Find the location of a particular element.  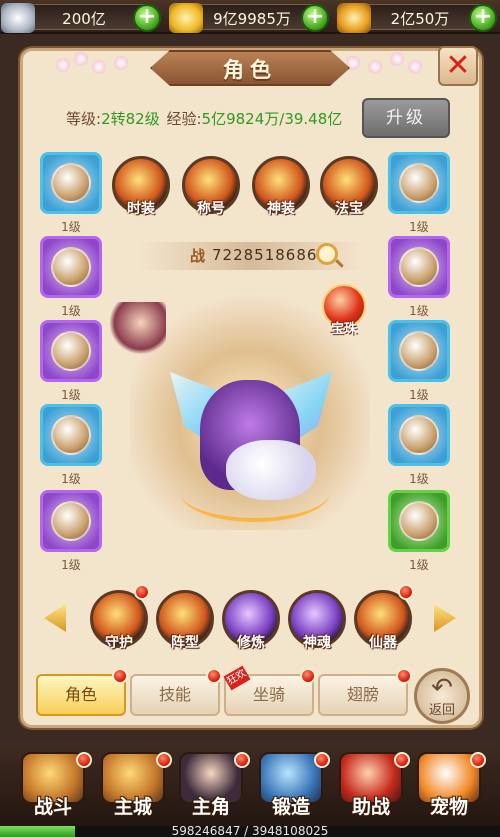

feature-label: 法宝 is located at coordinates (349, 209).